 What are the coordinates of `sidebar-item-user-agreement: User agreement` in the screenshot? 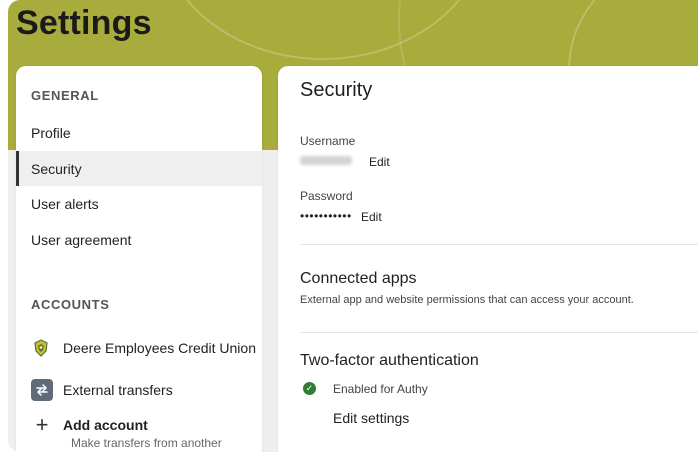 It's located at (139, 239).